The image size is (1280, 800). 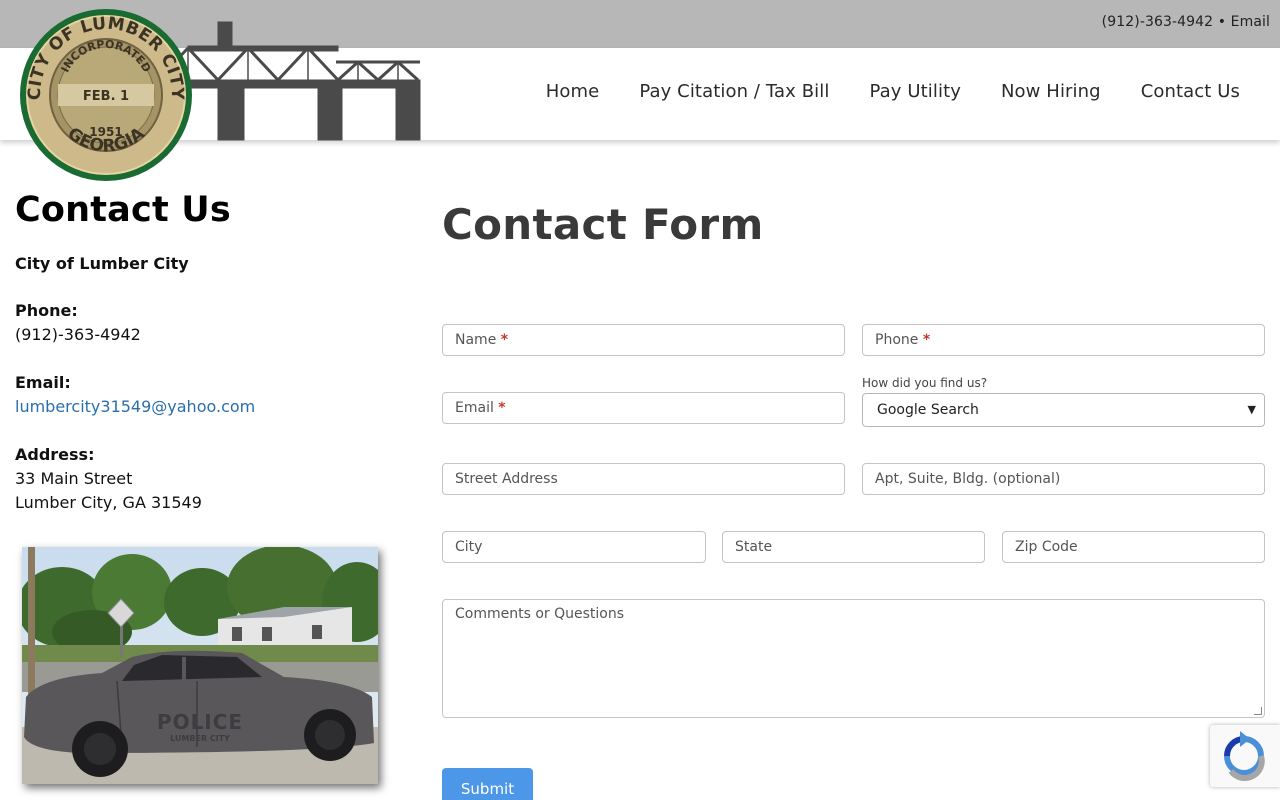 I want to click on address-line-2: Lumber City, GA 31549, so click(x=108, y=502).